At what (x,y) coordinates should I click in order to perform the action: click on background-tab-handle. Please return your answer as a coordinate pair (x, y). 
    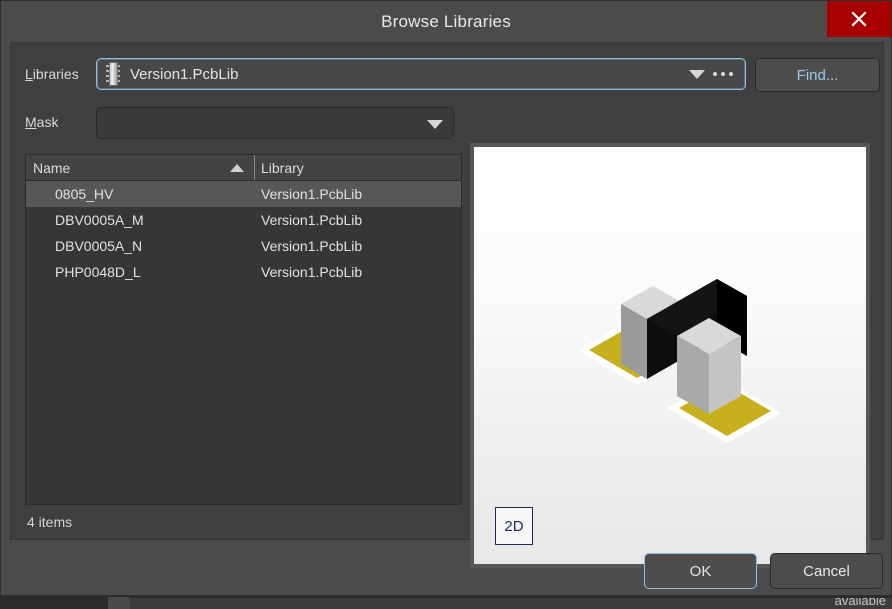
    Looking at the image, I should click on (119, 603).